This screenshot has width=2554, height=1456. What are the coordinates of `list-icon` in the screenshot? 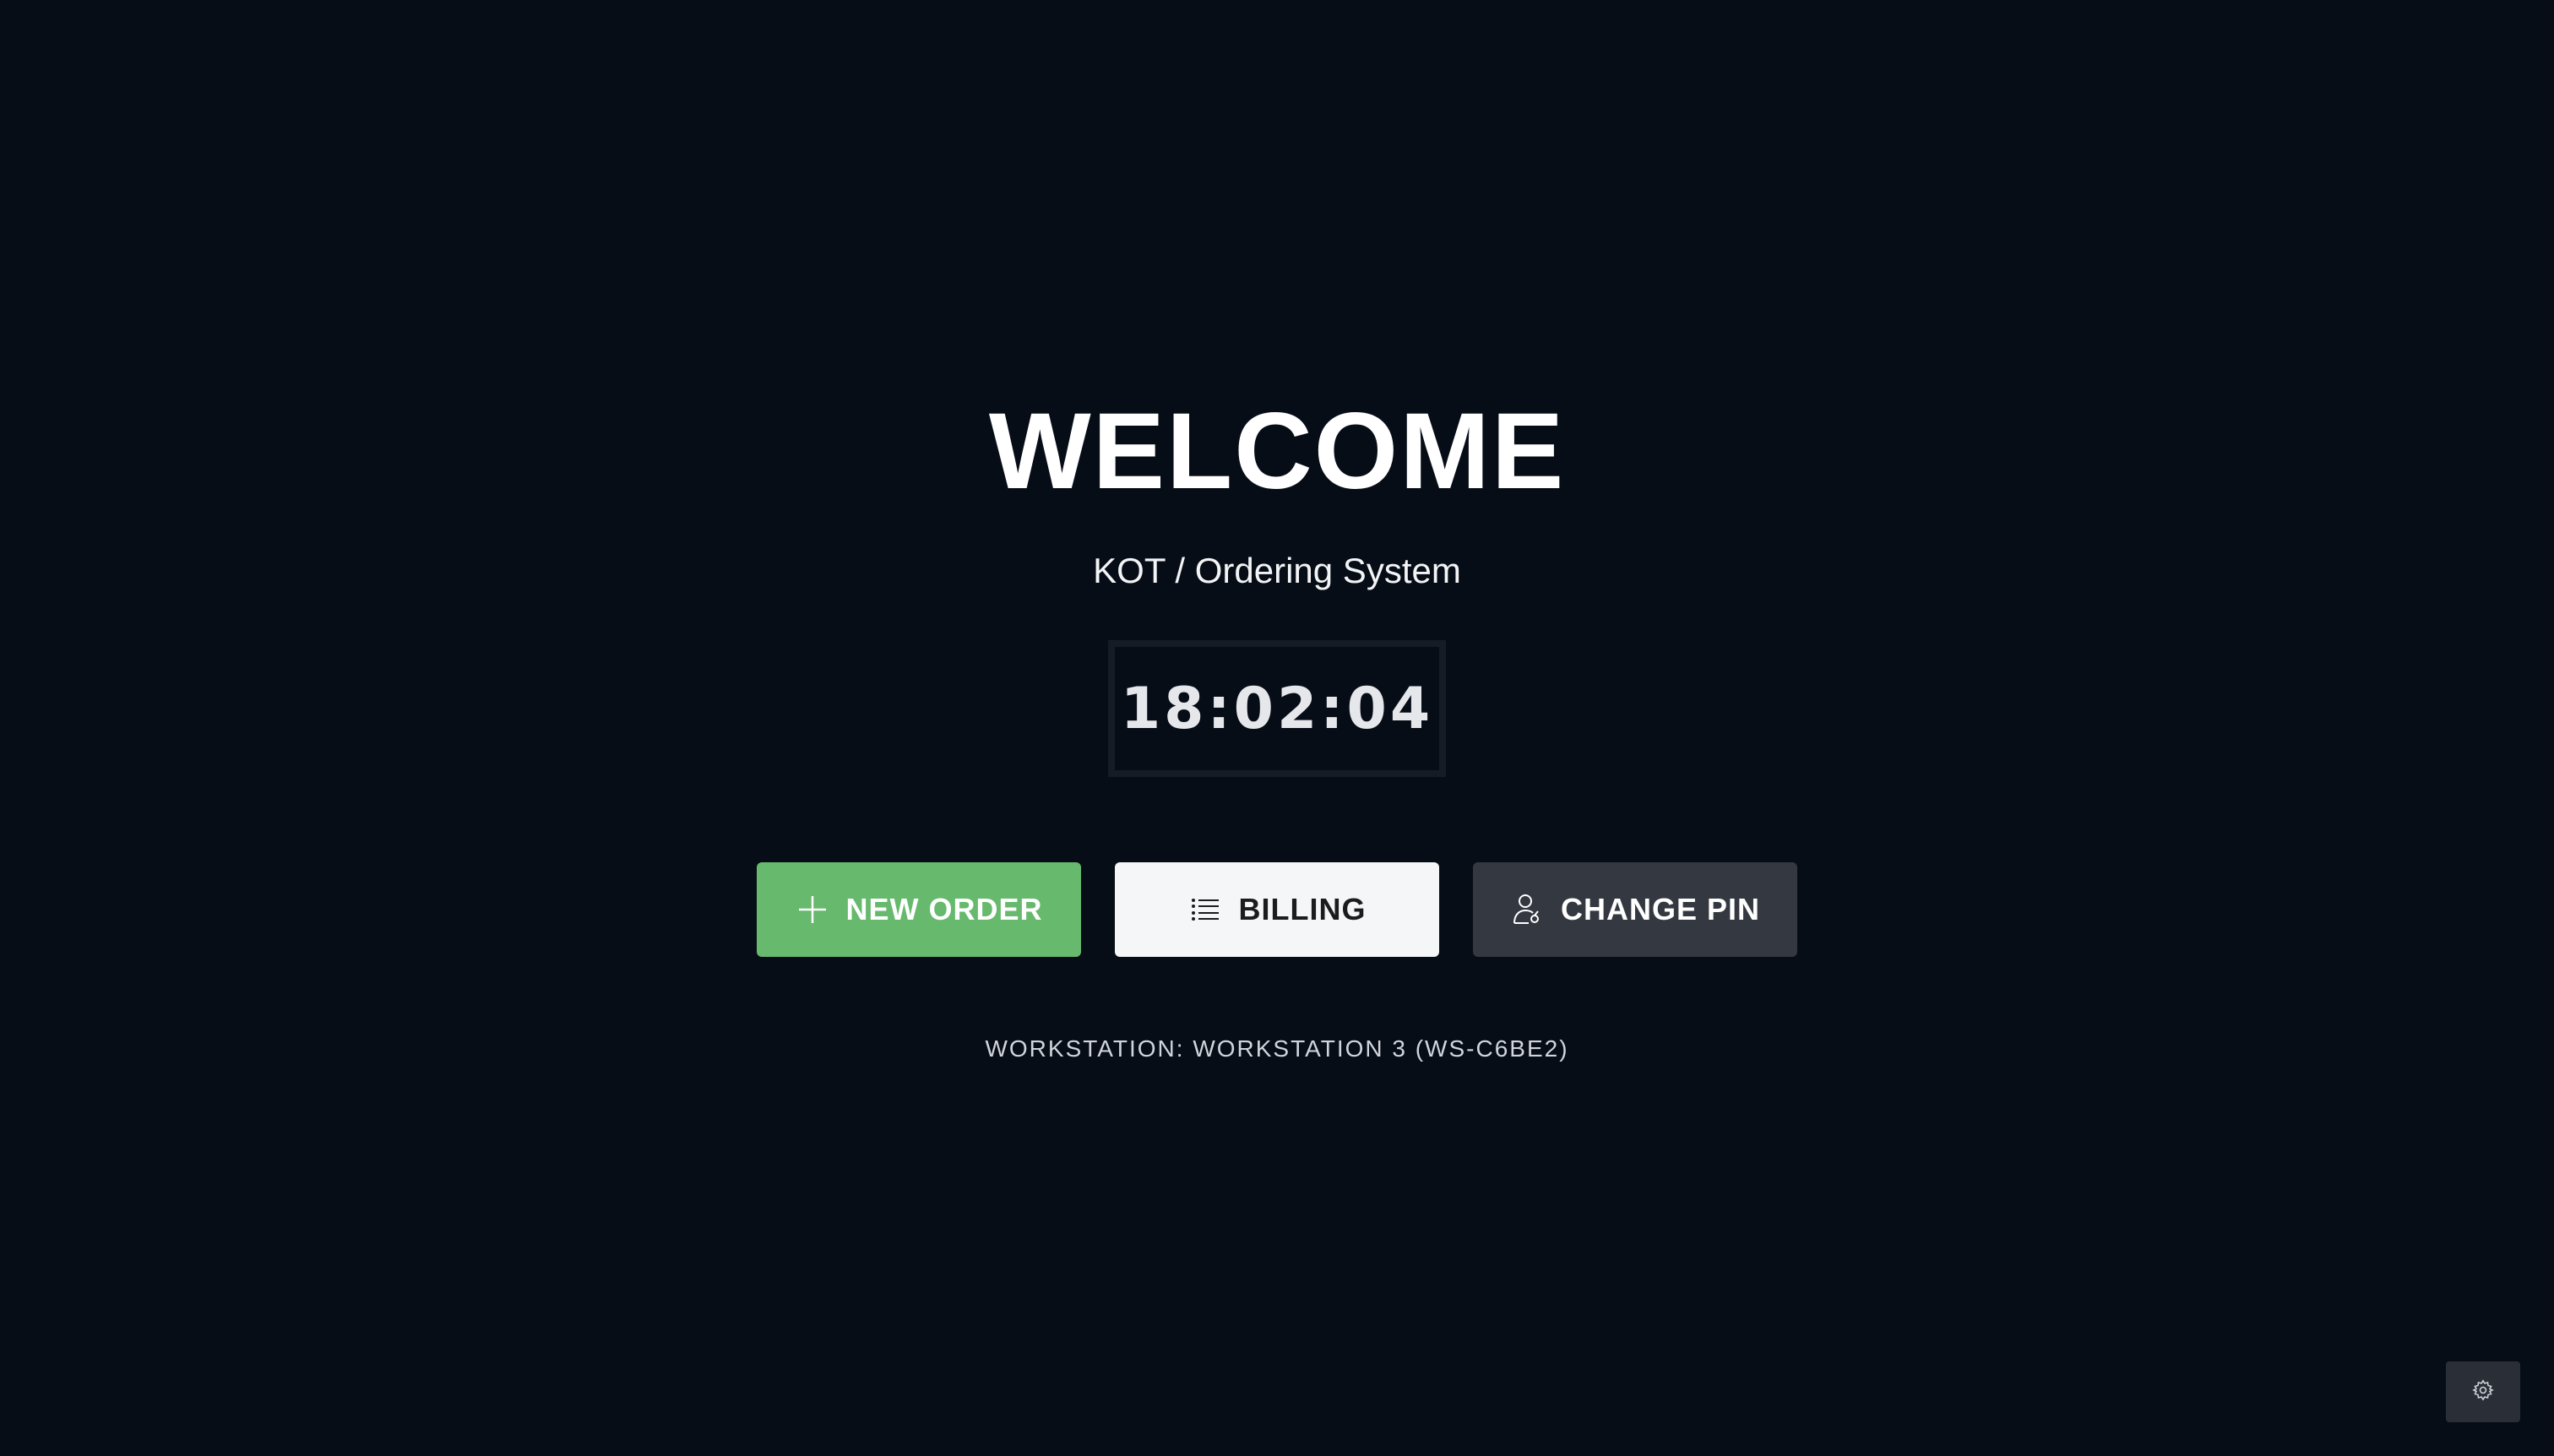 It's located at (1205, 909).